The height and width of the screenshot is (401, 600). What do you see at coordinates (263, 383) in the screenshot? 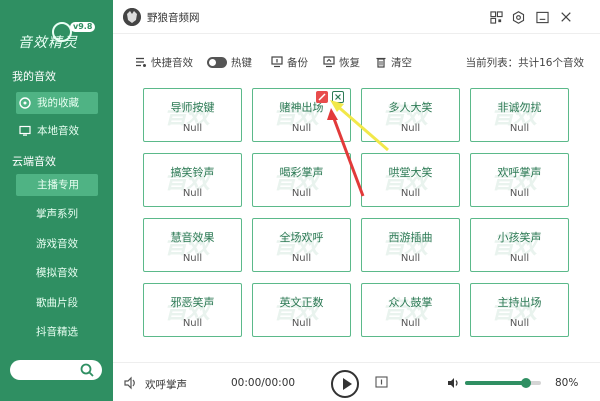
I see `playback-time: 00:00/00:00` at bounding box center [263, 383].